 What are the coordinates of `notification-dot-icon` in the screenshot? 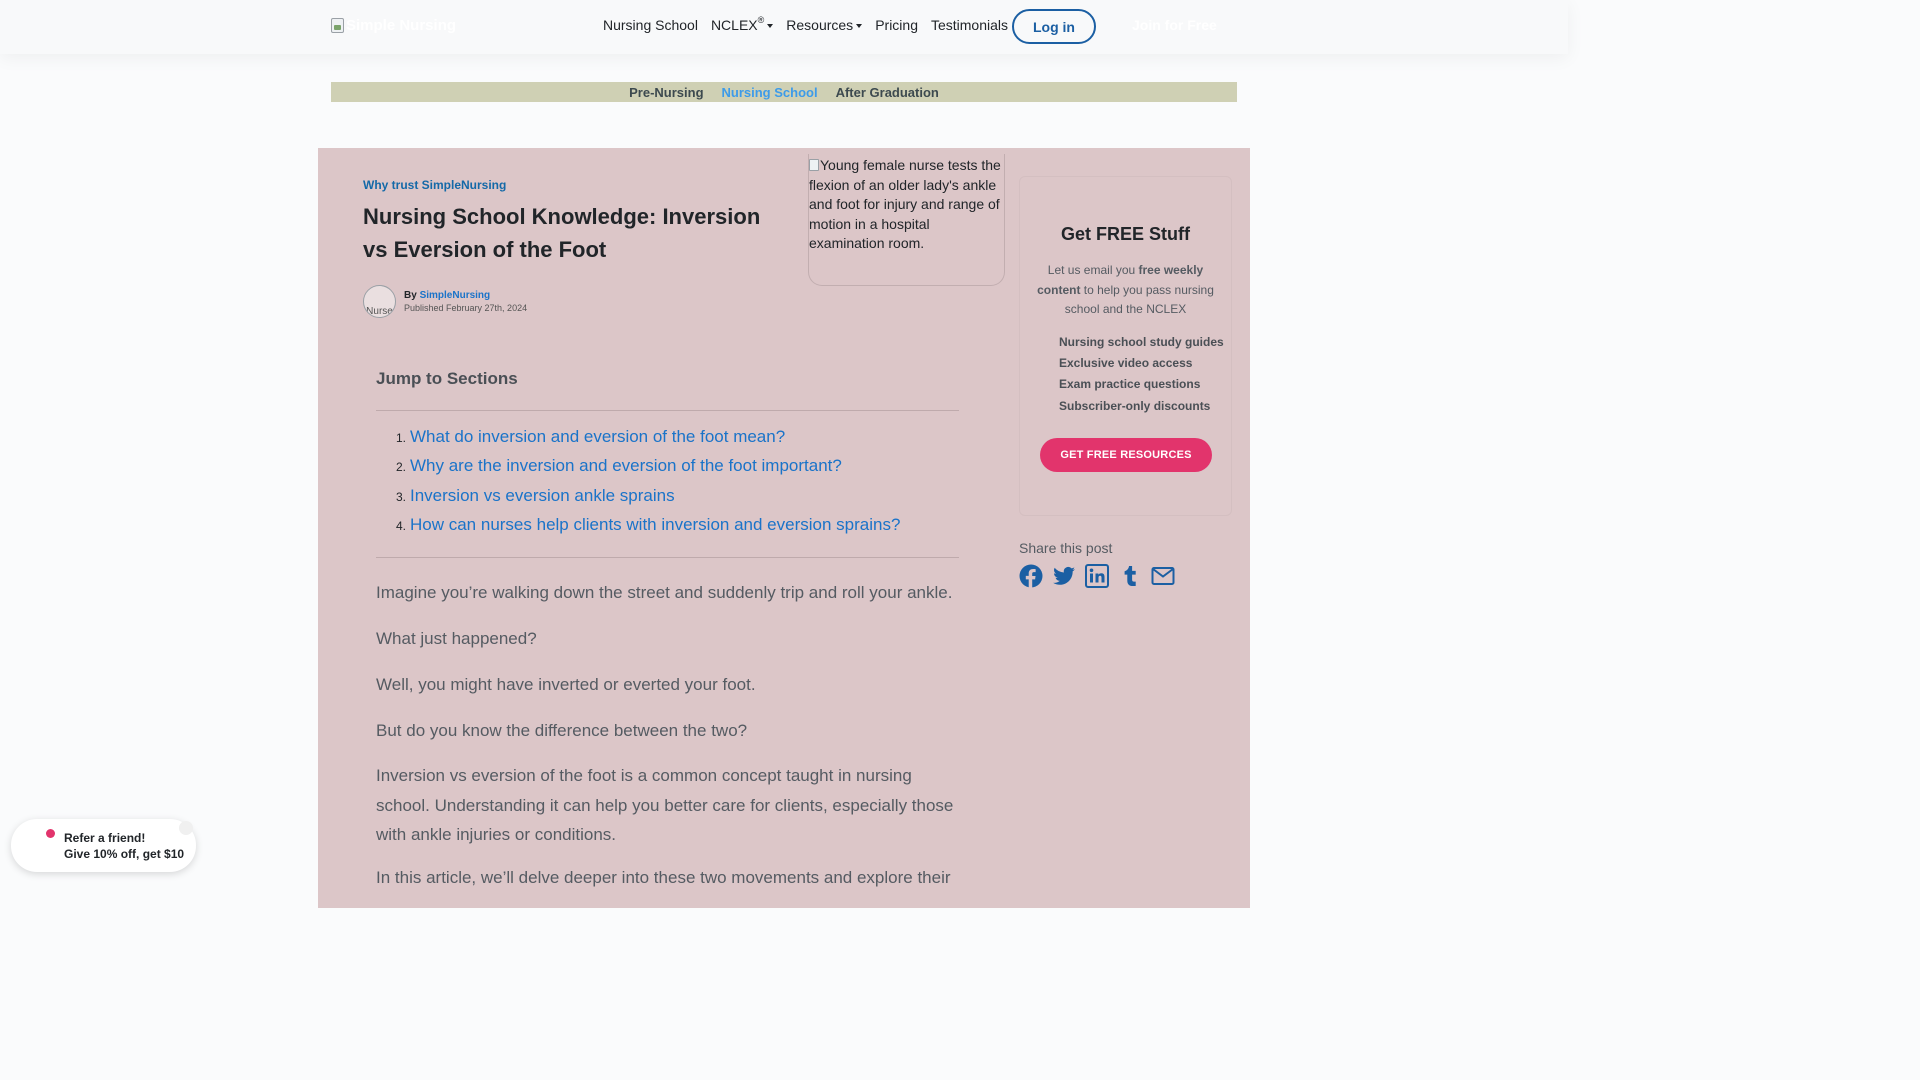 It's located at (50, 833).